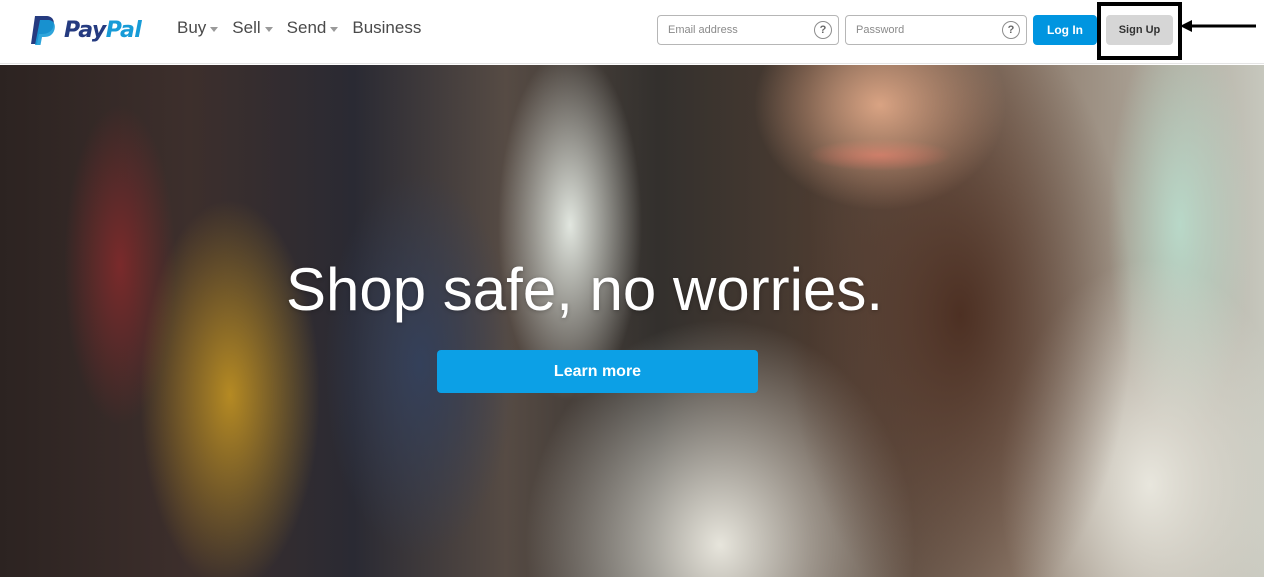 Image resolution: width=1264 pixels, height=577 pixels. What do you see at coordinates (1218, 26) in the screenshot?
I see `arrow-left-icon` at bounding box center [1218, 26].